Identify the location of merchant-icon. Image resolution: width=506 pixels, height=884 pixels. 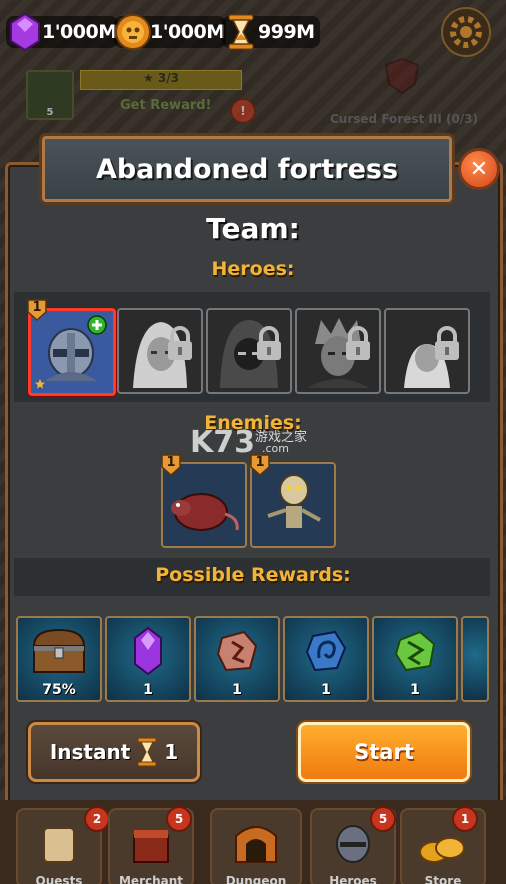
(151, 846).